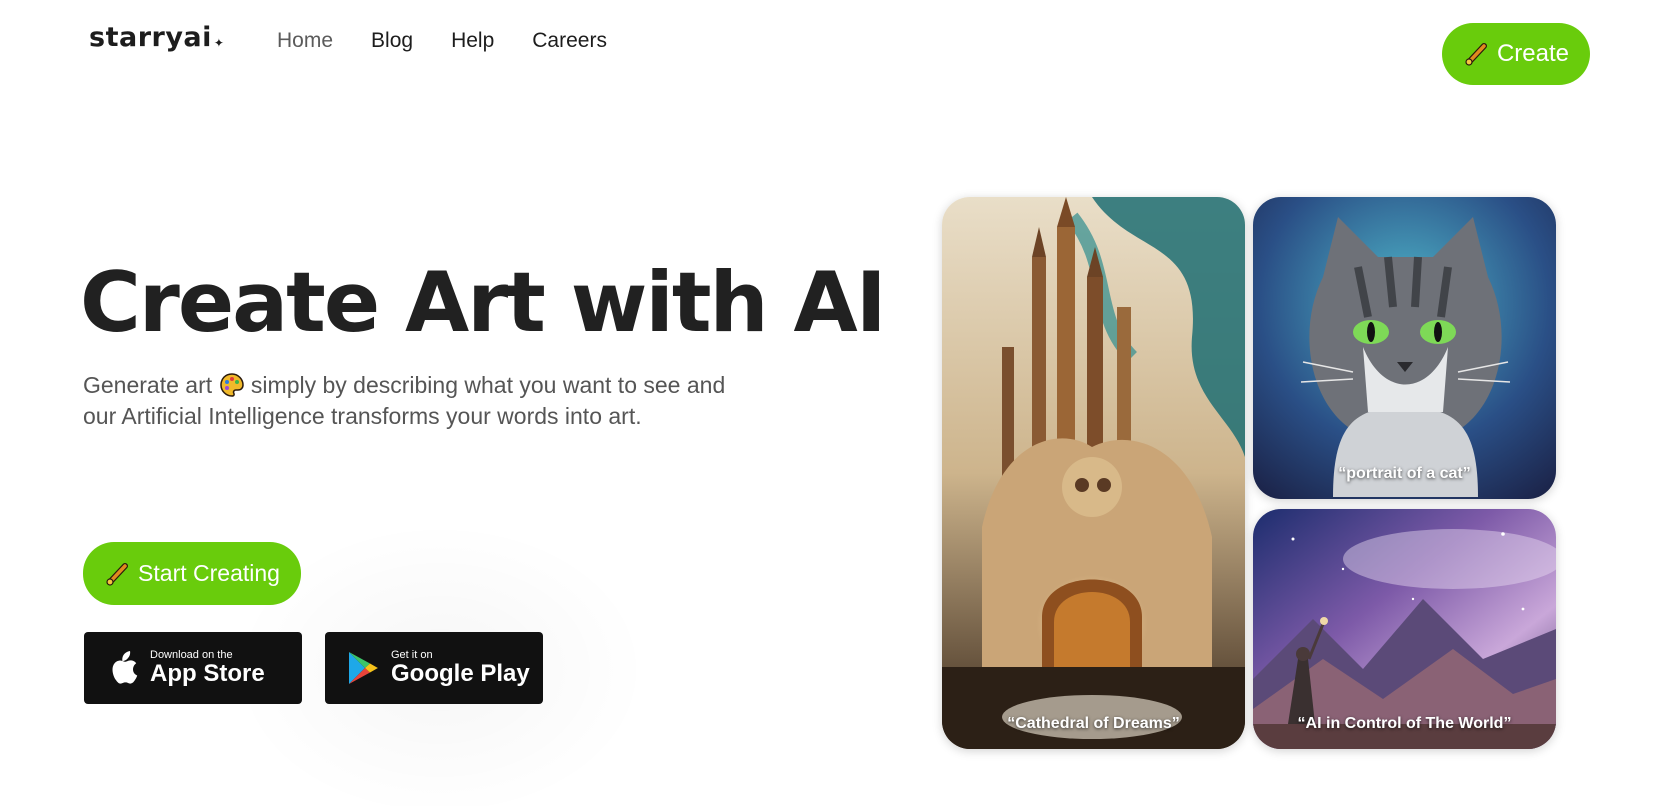  What do you see at coordinates (569, 41) in the screenshot?
I see `nav-careers: Careers` at bounding box center [569, 41].